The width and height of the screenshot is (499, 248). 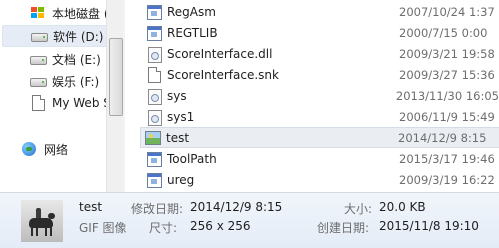 I want to click on nav-item-my-web-sites: My Web S, so click(x=56, y=103).